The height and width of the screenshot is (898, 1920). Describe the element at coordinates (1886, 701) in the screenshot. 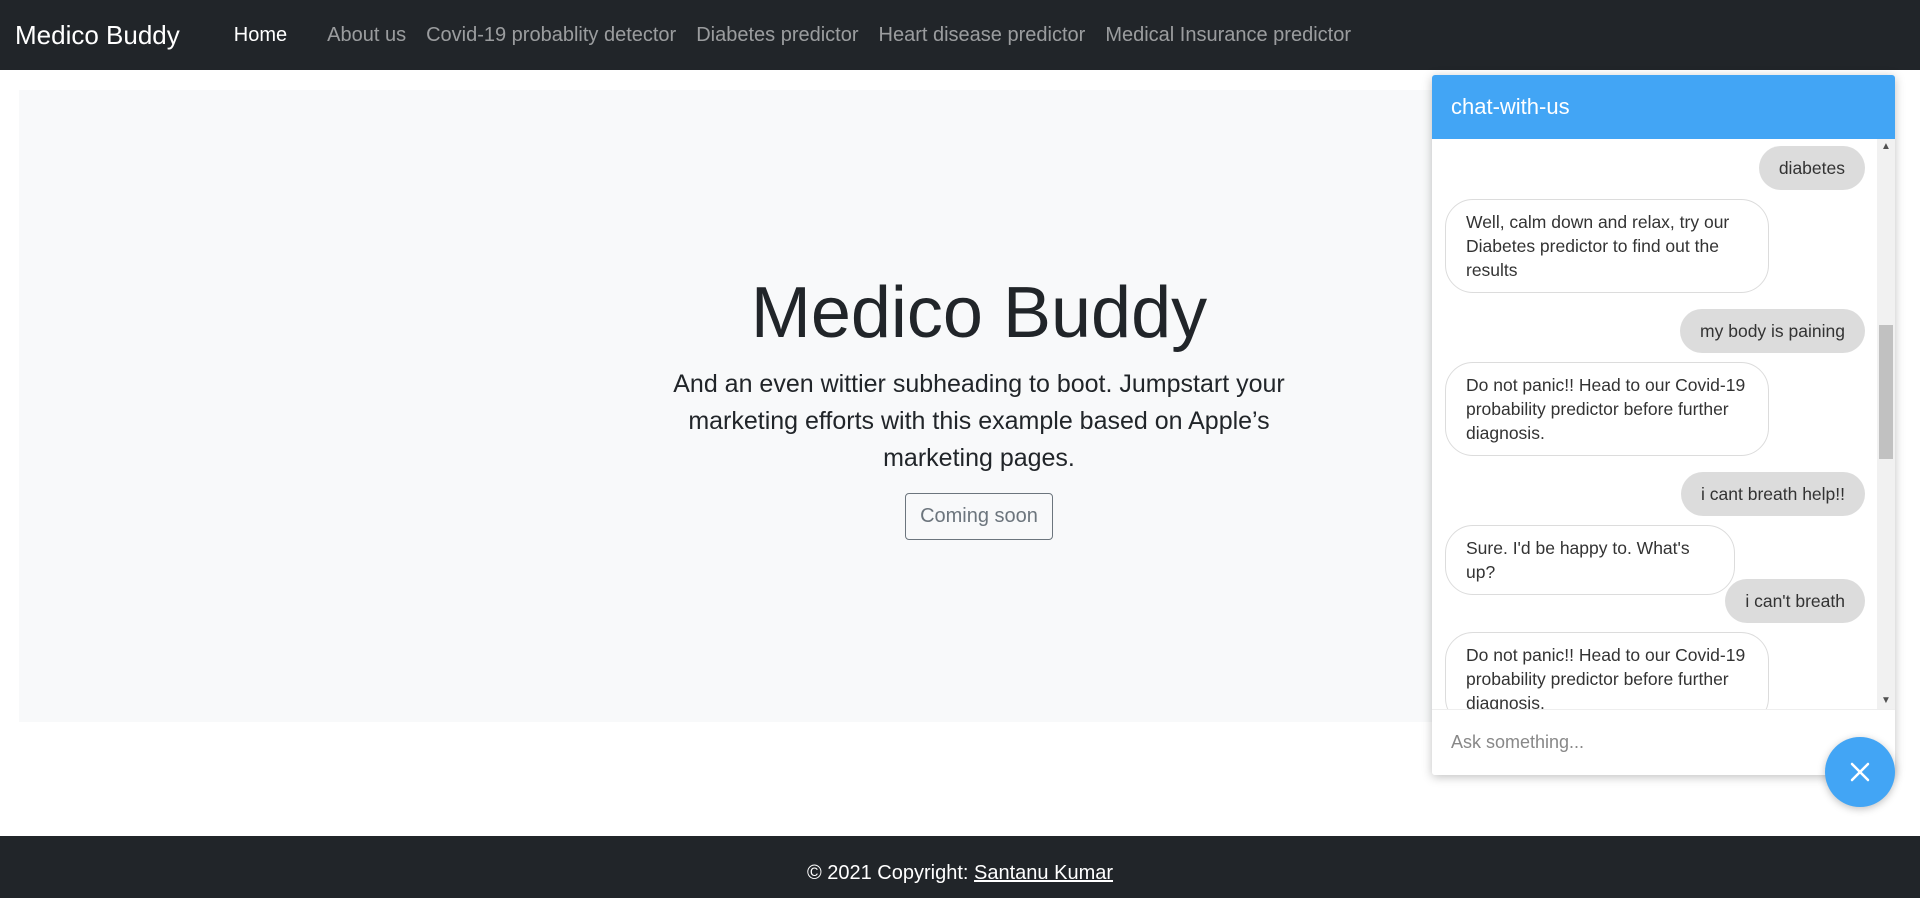

I see `scroll-down-arrow-icon: ▼` at that location.